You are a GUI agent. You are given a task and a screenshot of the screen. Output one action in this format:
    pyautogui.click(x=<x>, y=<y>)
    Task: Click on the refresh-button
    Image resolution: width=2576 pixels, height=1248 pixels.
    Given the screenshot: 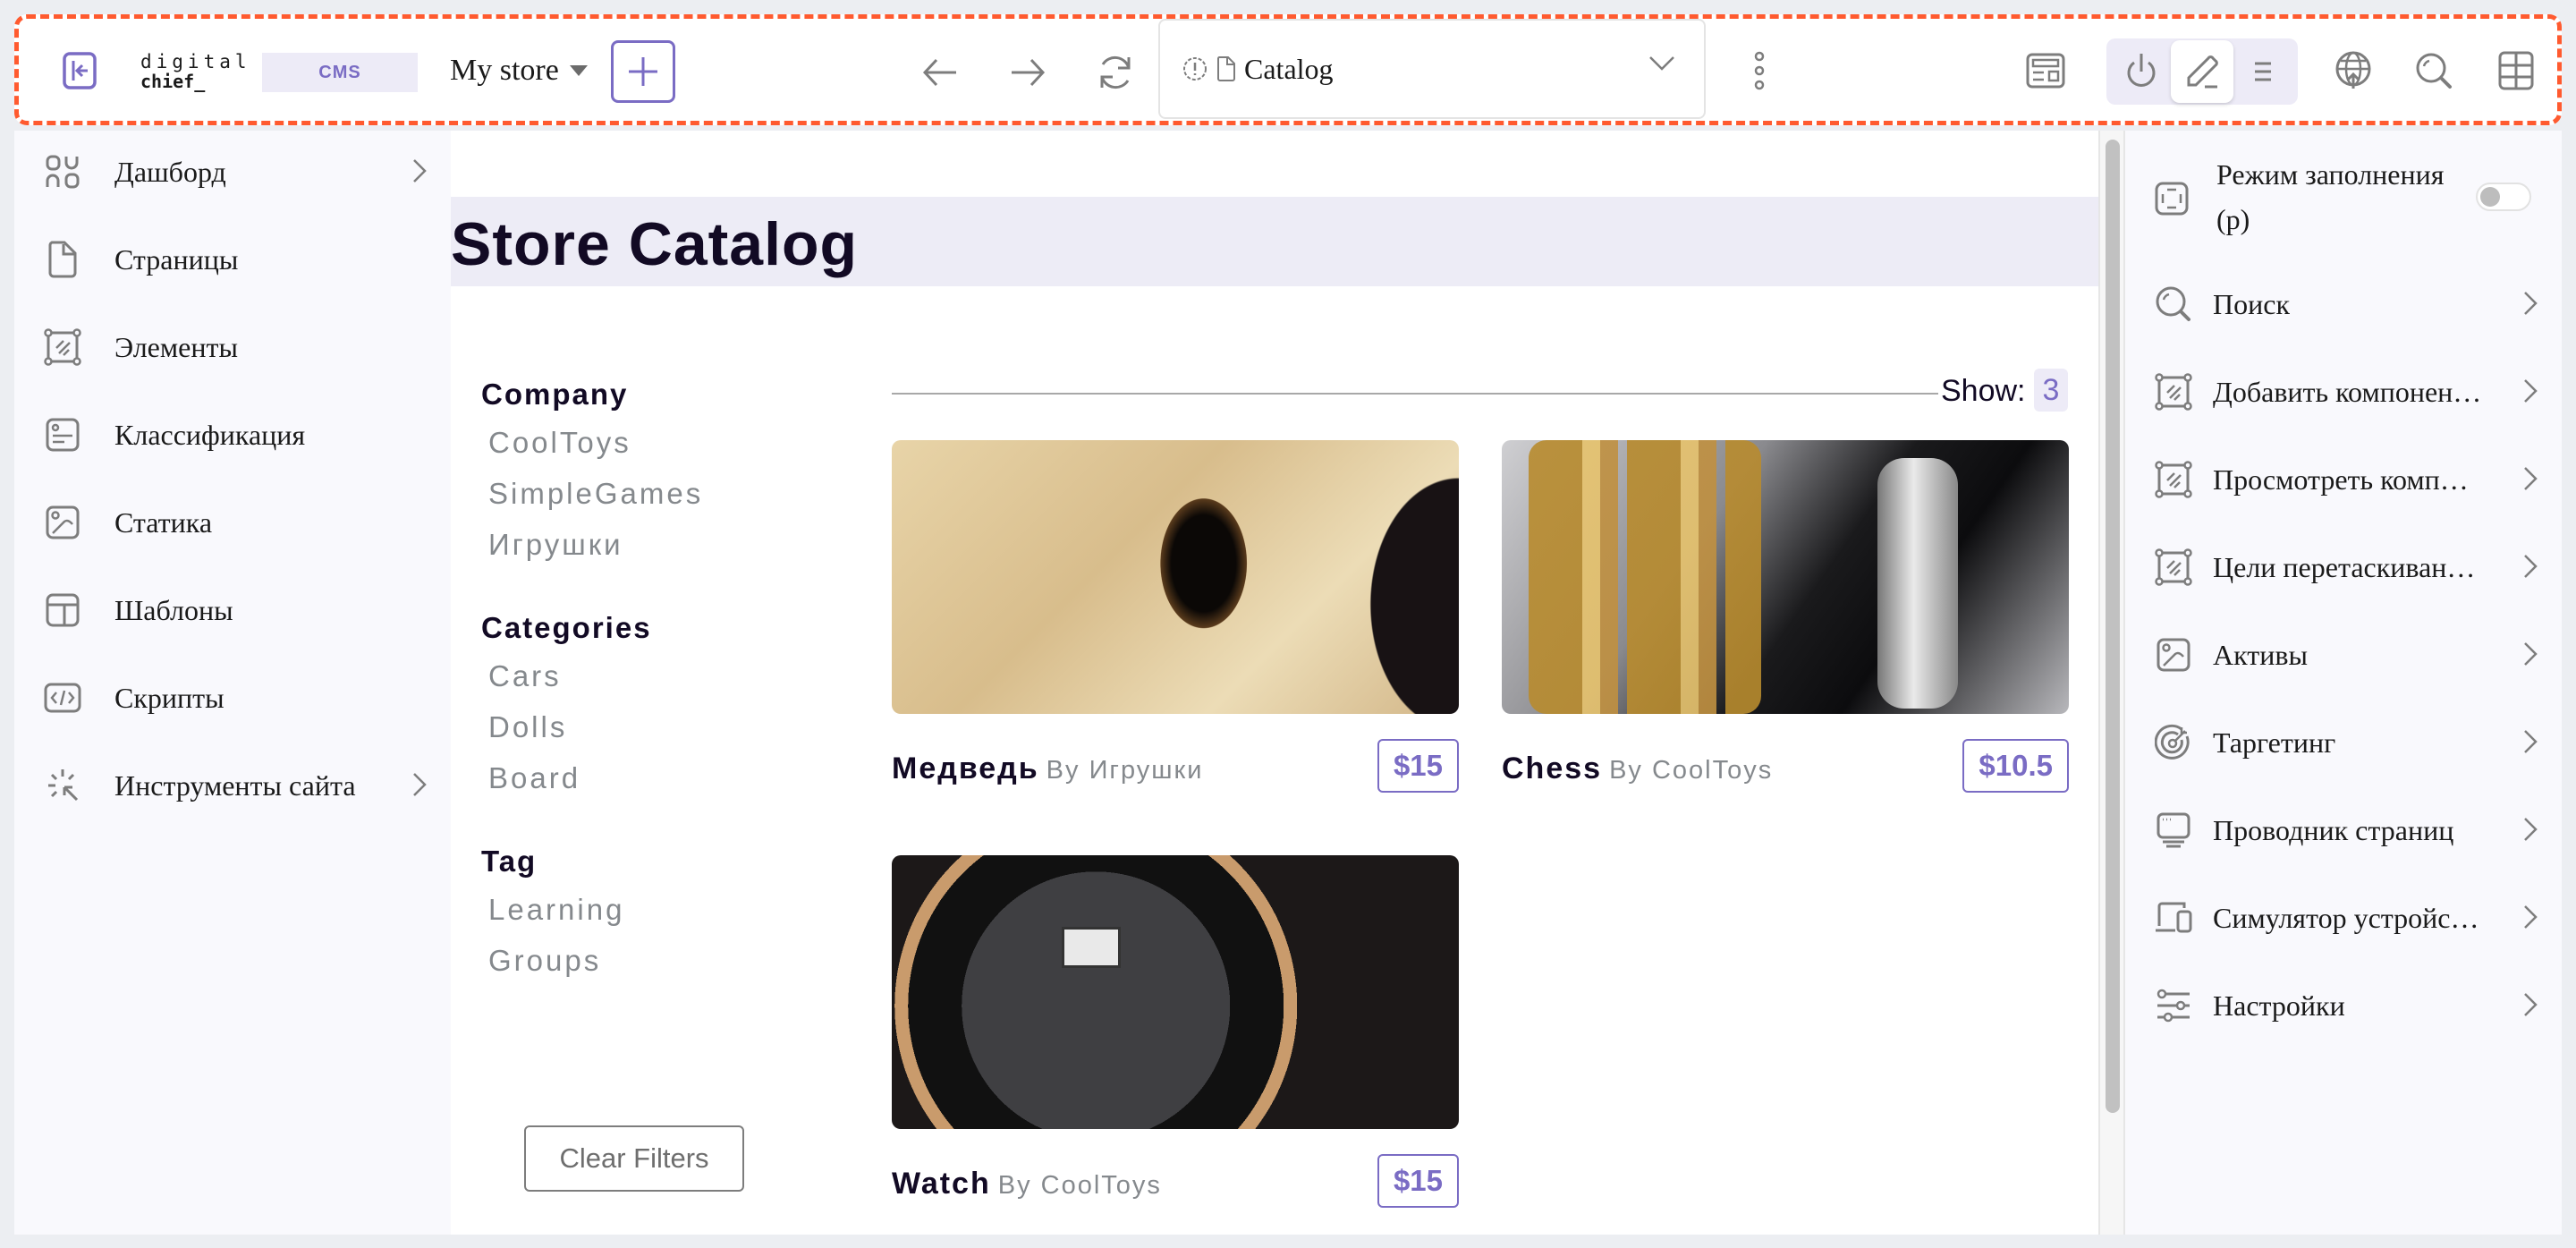 What is the action you would take?
    pyautogui.click(x=1115, y=72)
    